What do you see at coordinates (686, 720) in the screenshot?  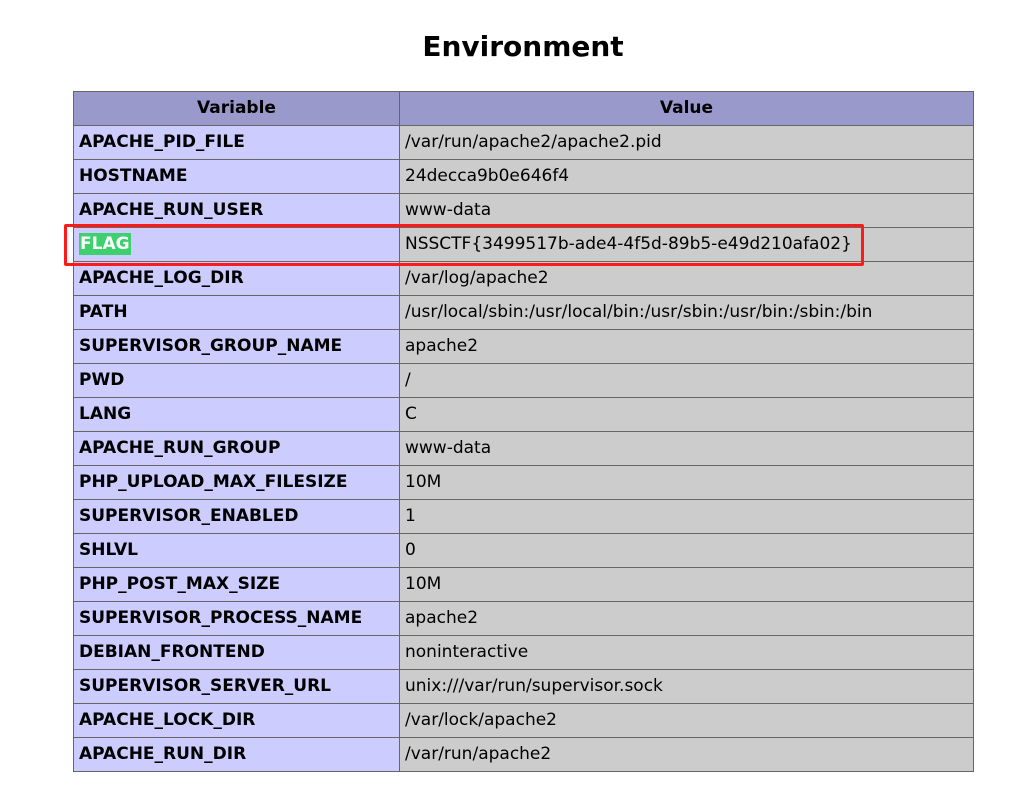 I see `variable-value: /var/lock/apache2` at bounding box center [686, 720].